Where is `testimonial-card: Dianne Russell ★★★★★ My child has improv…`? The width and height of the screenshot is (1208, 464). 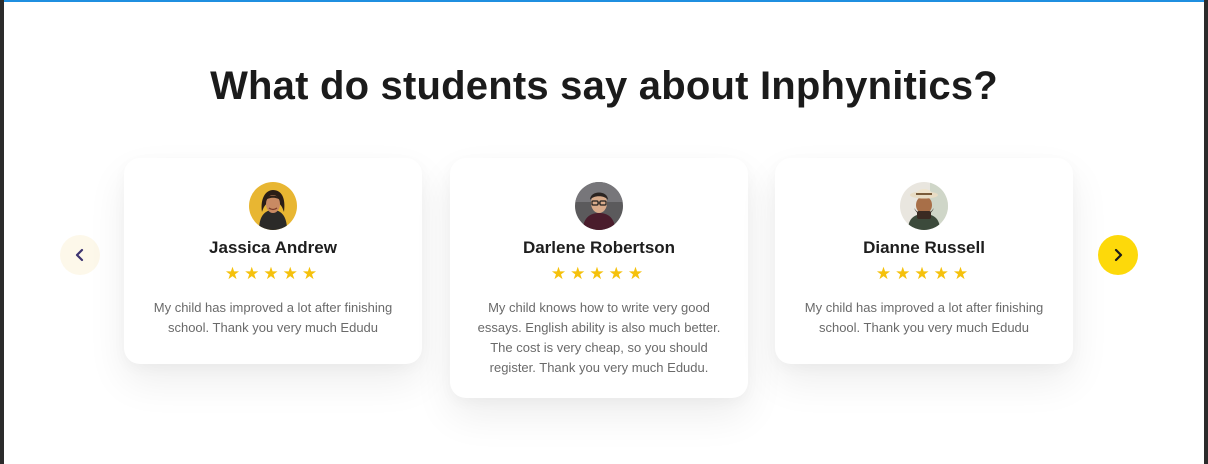 testimonial-card: Dianne Russell ★★★★★ My child has improv… is located at coordinates (924, 261).